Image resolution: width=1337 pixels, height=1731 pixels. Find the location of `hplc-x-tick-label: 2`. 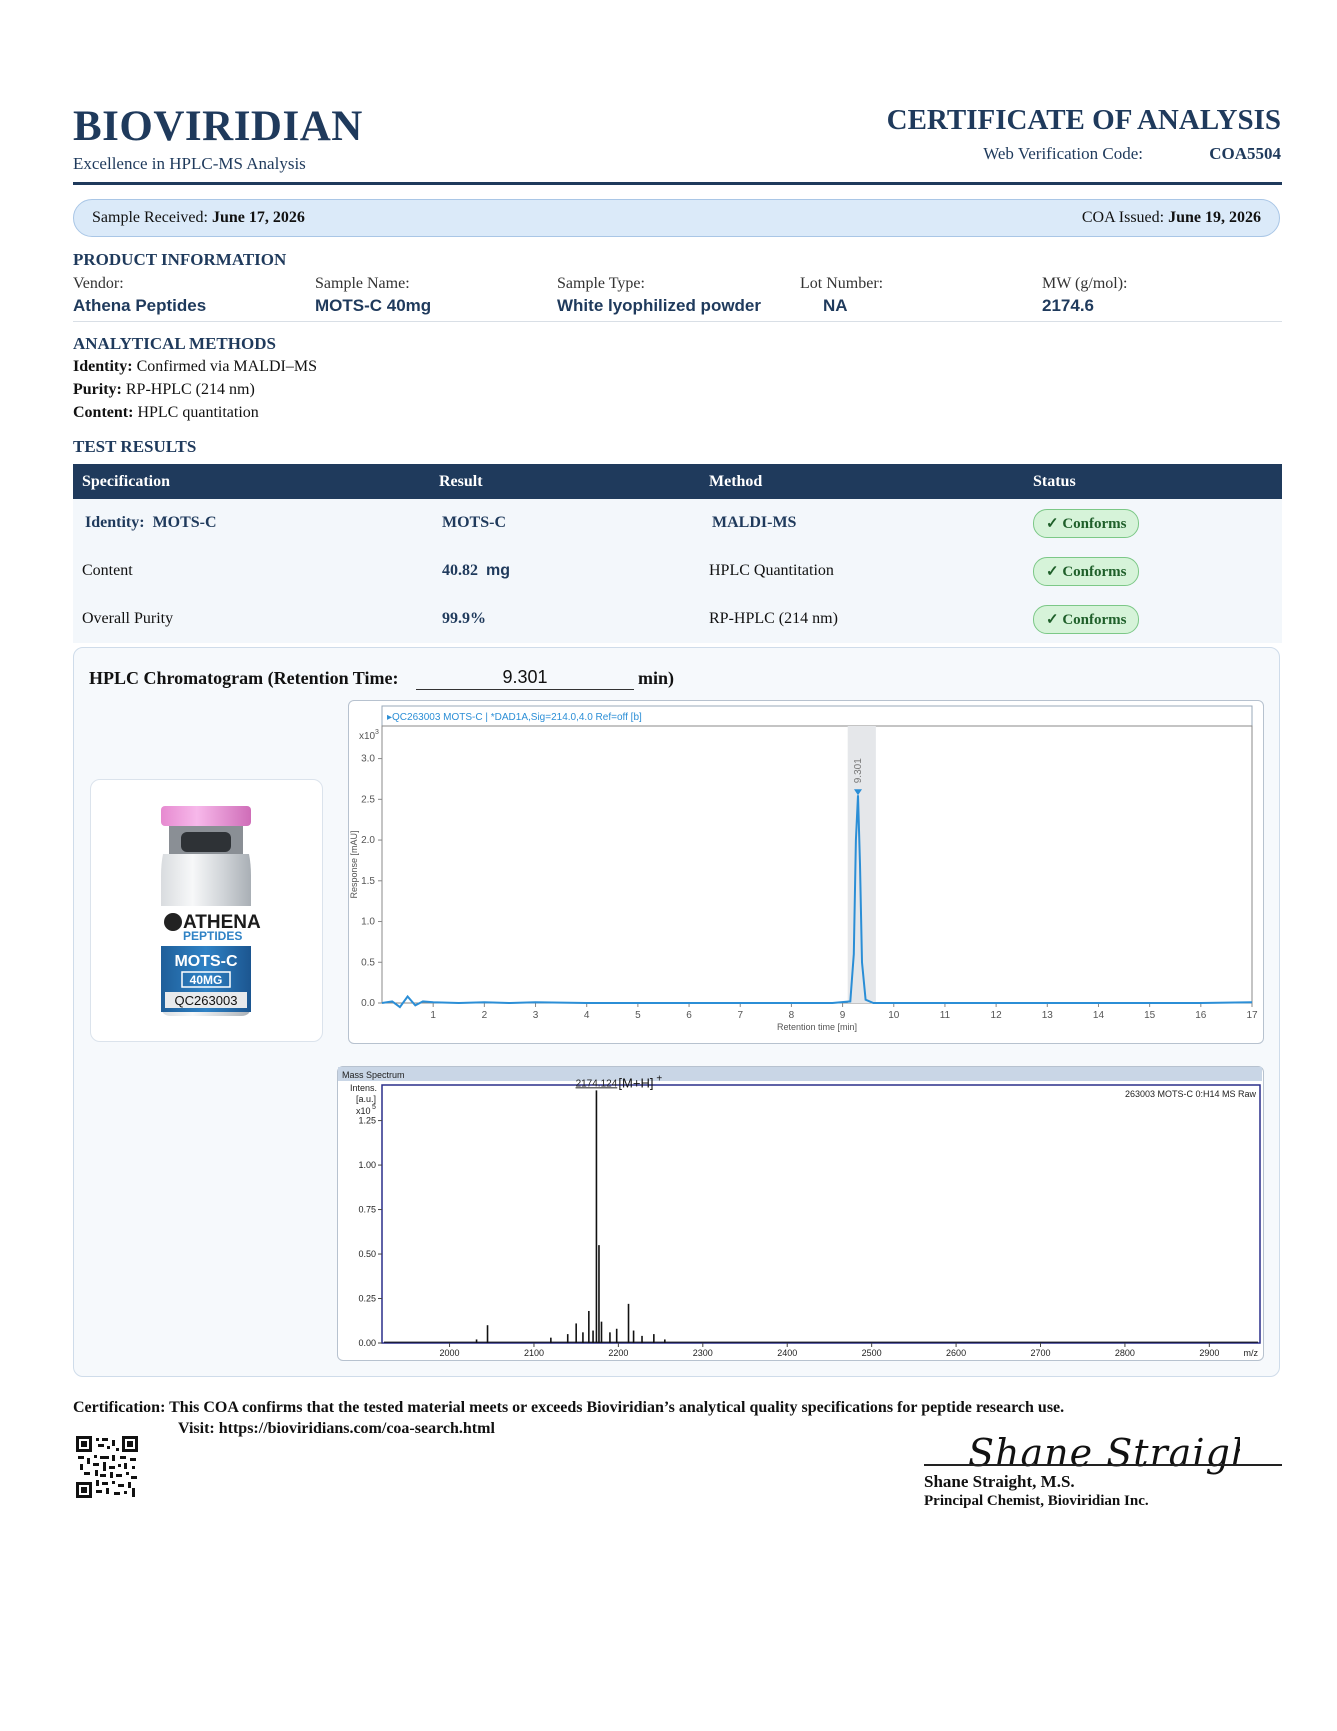

hplc-x-tick-label: 2 is located at coordinates (485, 1015).